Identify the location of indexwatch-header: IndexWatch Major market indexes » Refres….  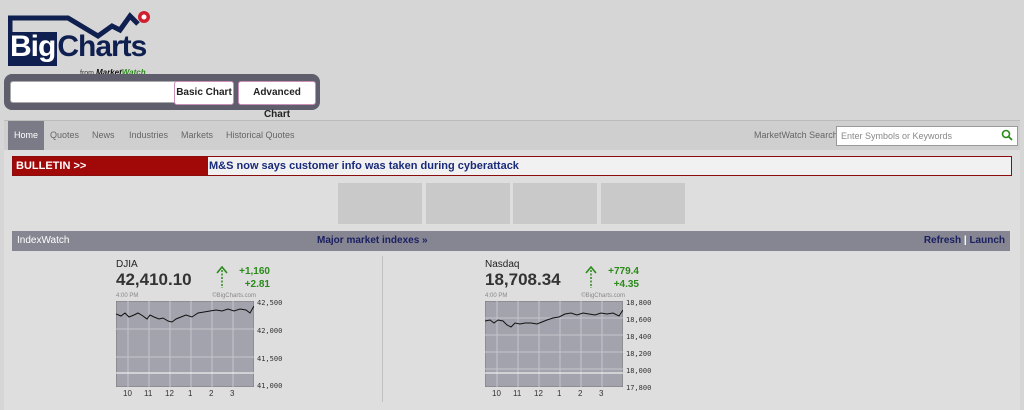
(511, 241).